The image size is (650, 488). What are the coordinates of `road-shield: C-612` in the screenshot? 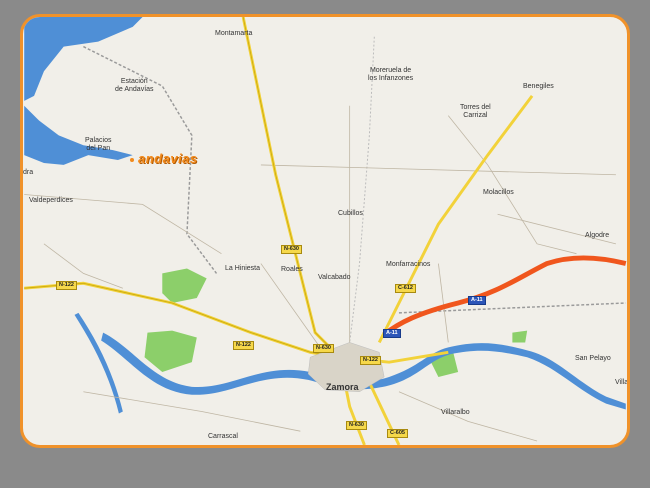 It's located at (405, 288).